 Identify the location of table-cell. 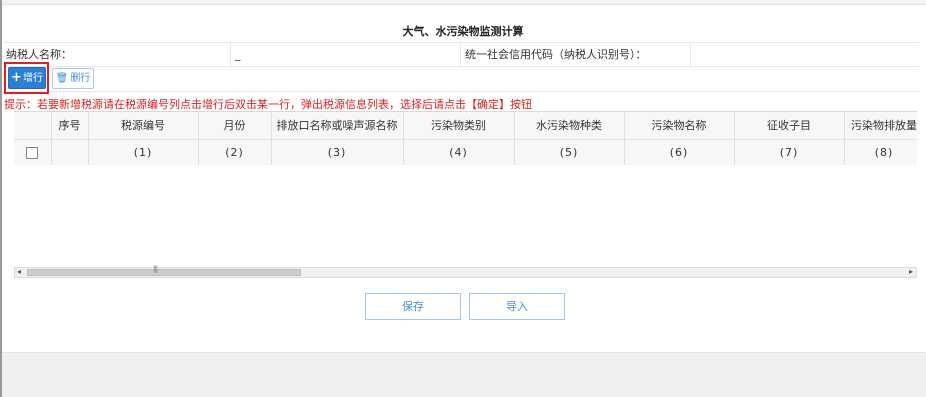
(70, 152).